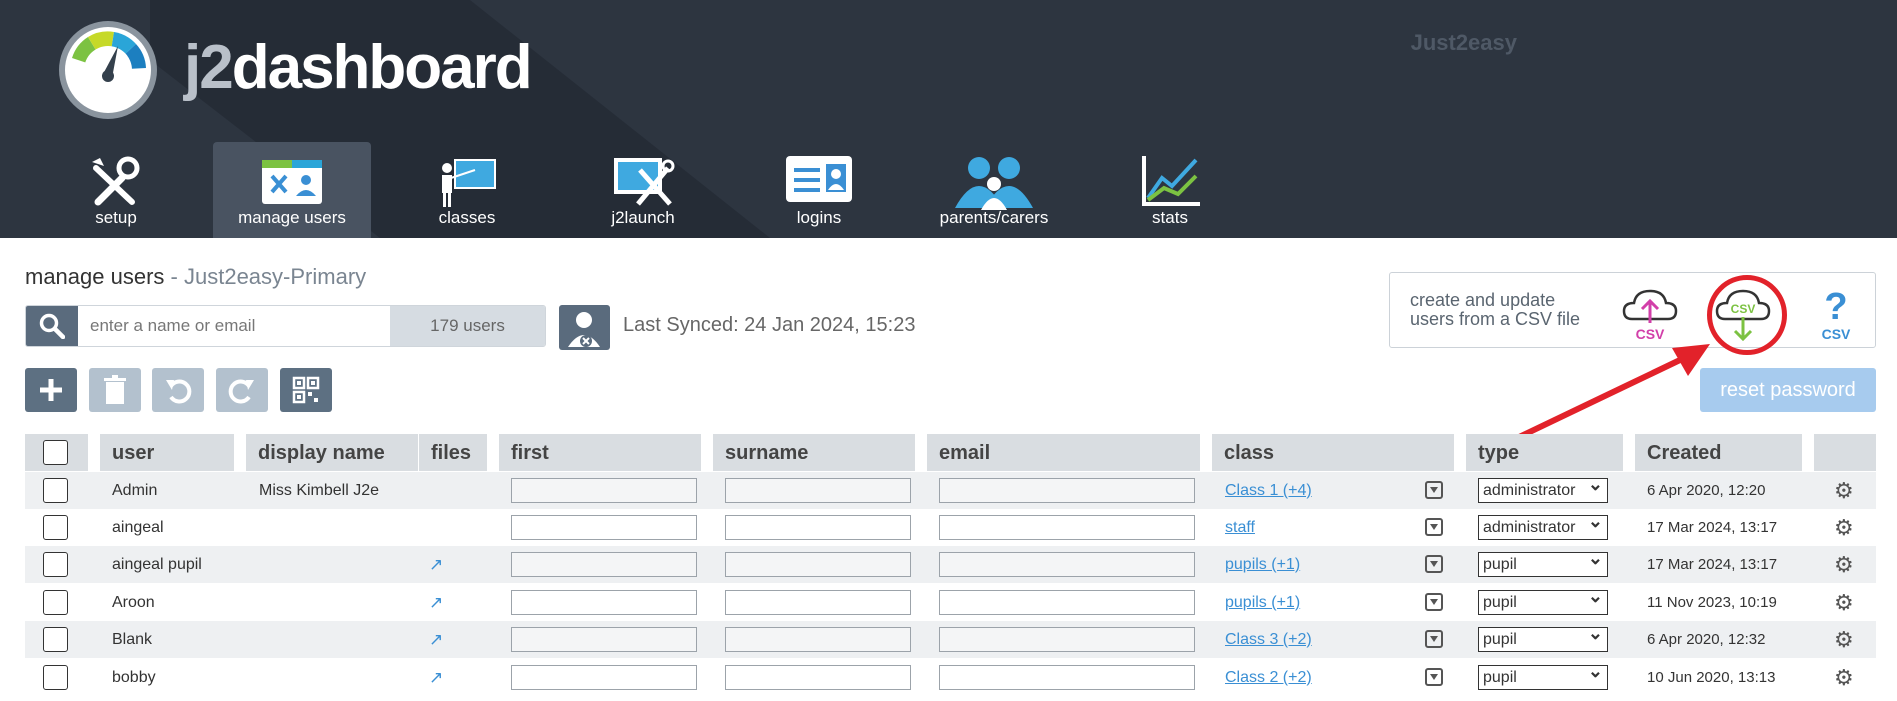 This screenshot has height=701, width=1897. I want to click on delete-button, so click(115, 390).